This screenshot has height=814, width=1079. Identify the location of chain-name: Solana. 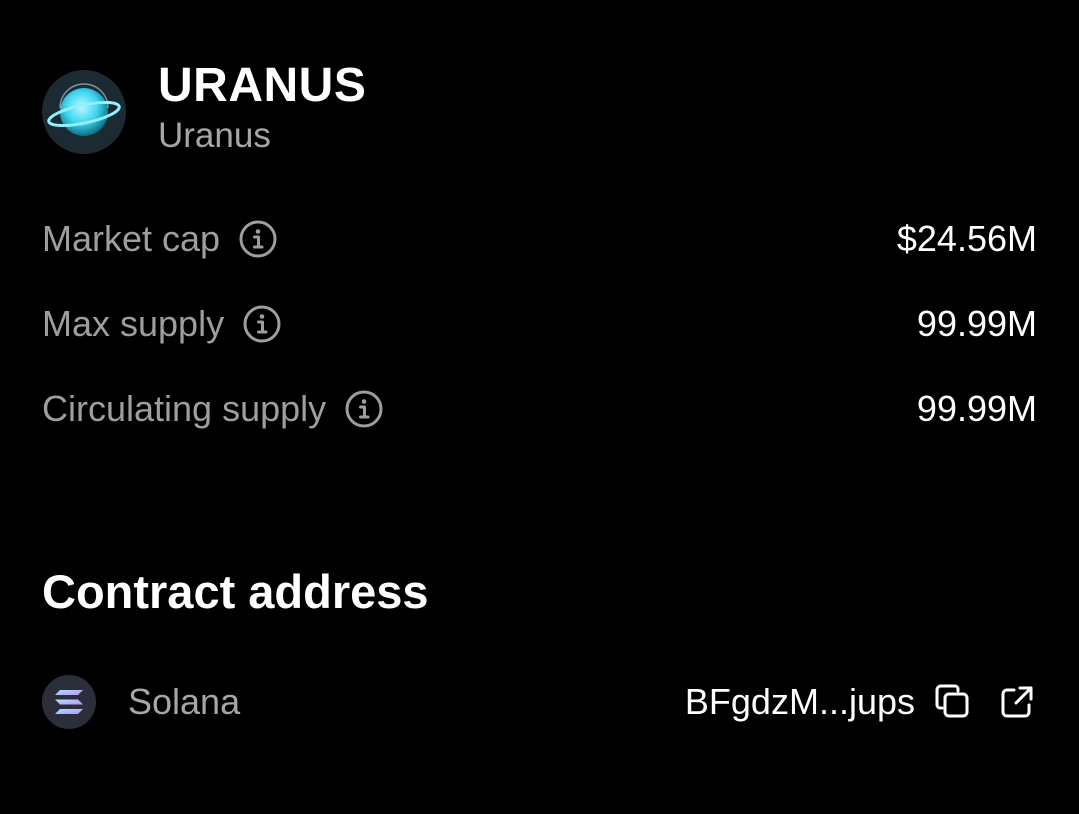
(184, 701).